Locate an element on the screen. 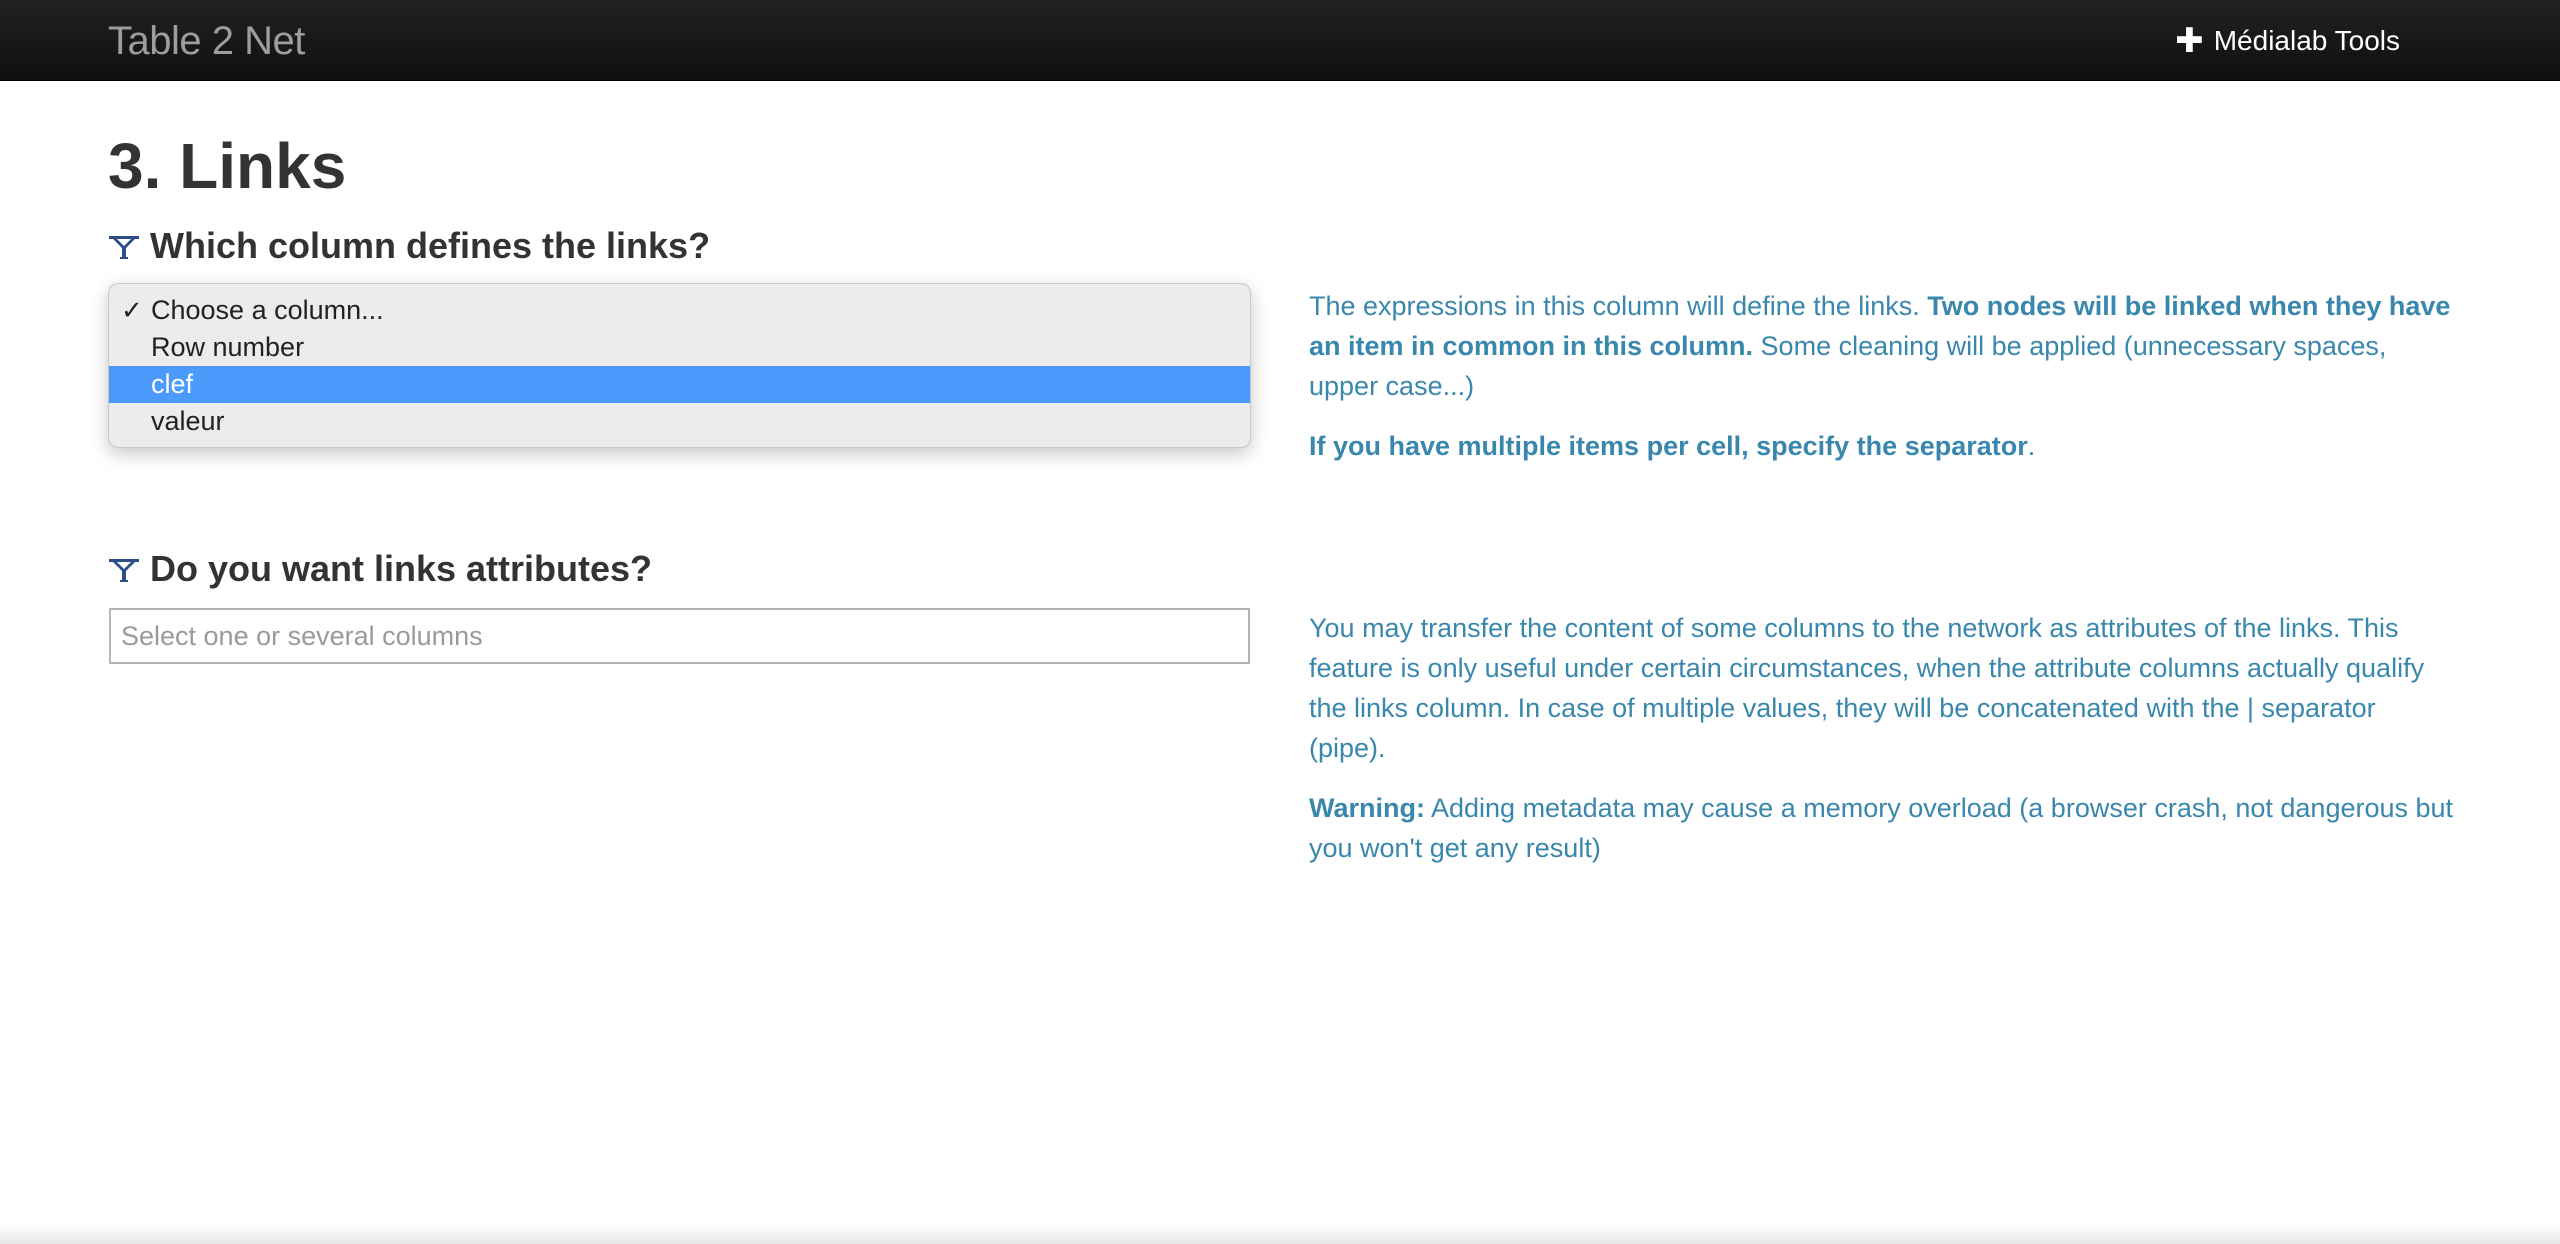  medialab-tools-label: Médialab Tools is located at coordinates (2306, 40).